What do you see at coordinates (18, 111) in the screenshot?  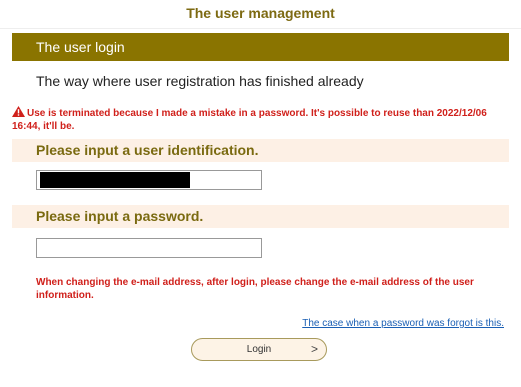 I see `warning-triangle-icon` at bounding box center [18, 111].